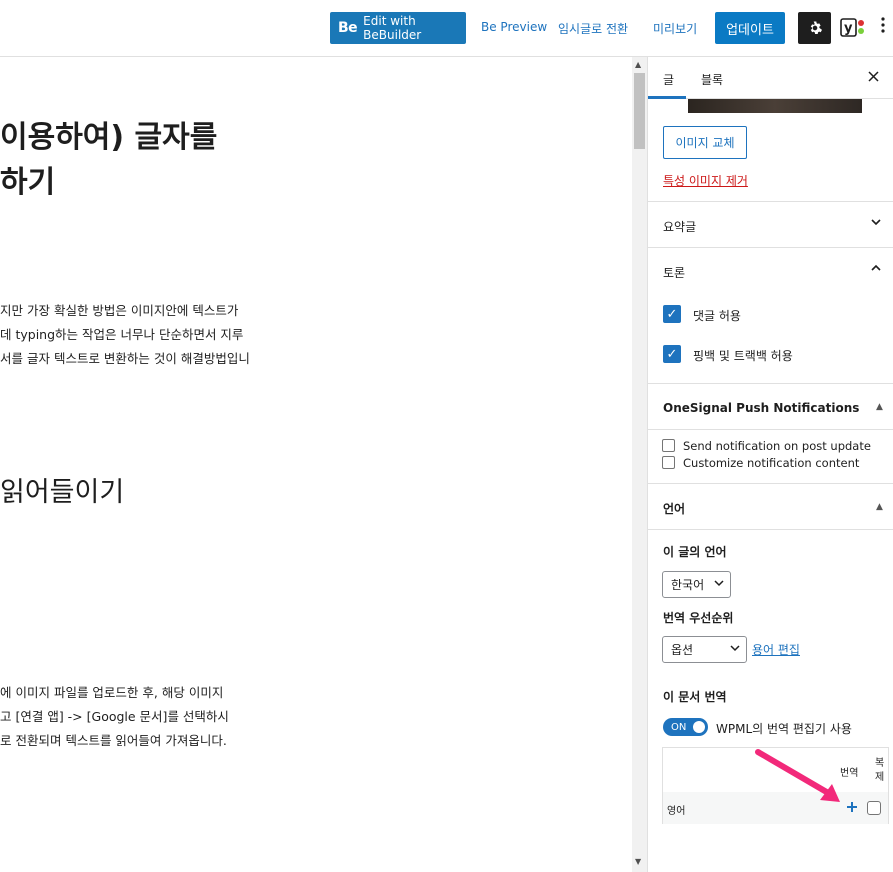 The width and height of the screenshot is (893, 872). What do you see at coordinates (770, 224) in the screenshot?
I see `excerpt-panel-header: 요약글` at bounding box center [770, 224].